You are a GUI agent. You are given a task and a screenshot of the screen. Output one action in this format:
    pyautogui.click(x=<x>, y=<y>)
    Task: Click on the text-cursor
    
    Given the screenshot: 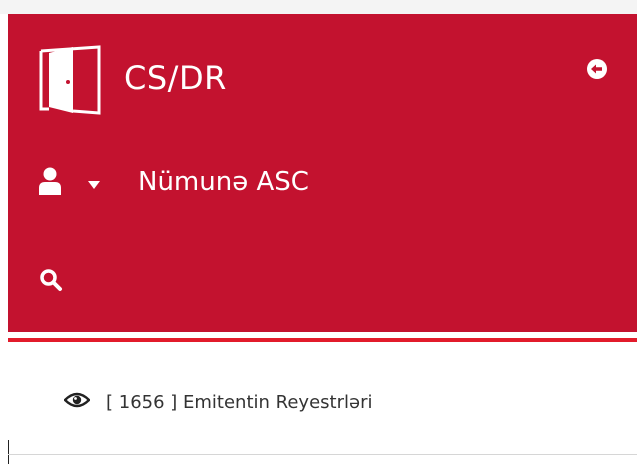 What is the action you would take?
    pyautogui.click(x=8, y=452)
    